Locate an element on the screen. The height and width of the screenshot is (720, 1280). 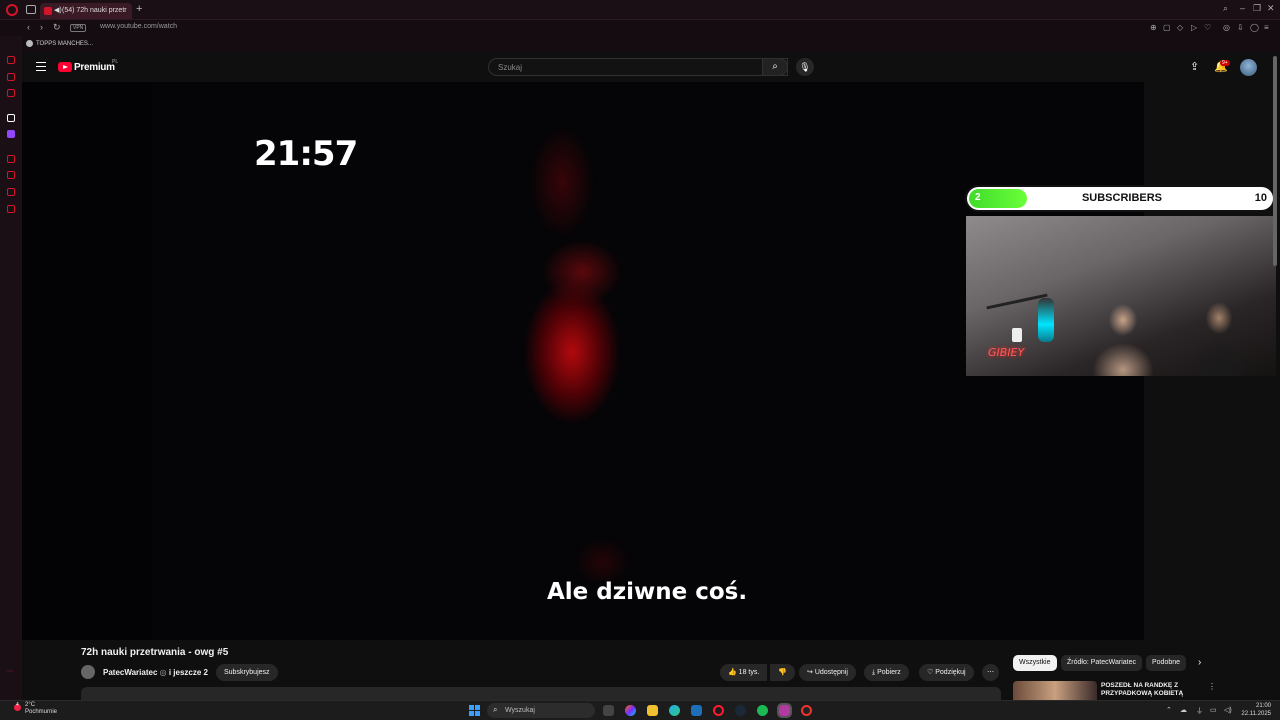
webcam-overlay: GIBIEY is located at coordinates (1121, 296).